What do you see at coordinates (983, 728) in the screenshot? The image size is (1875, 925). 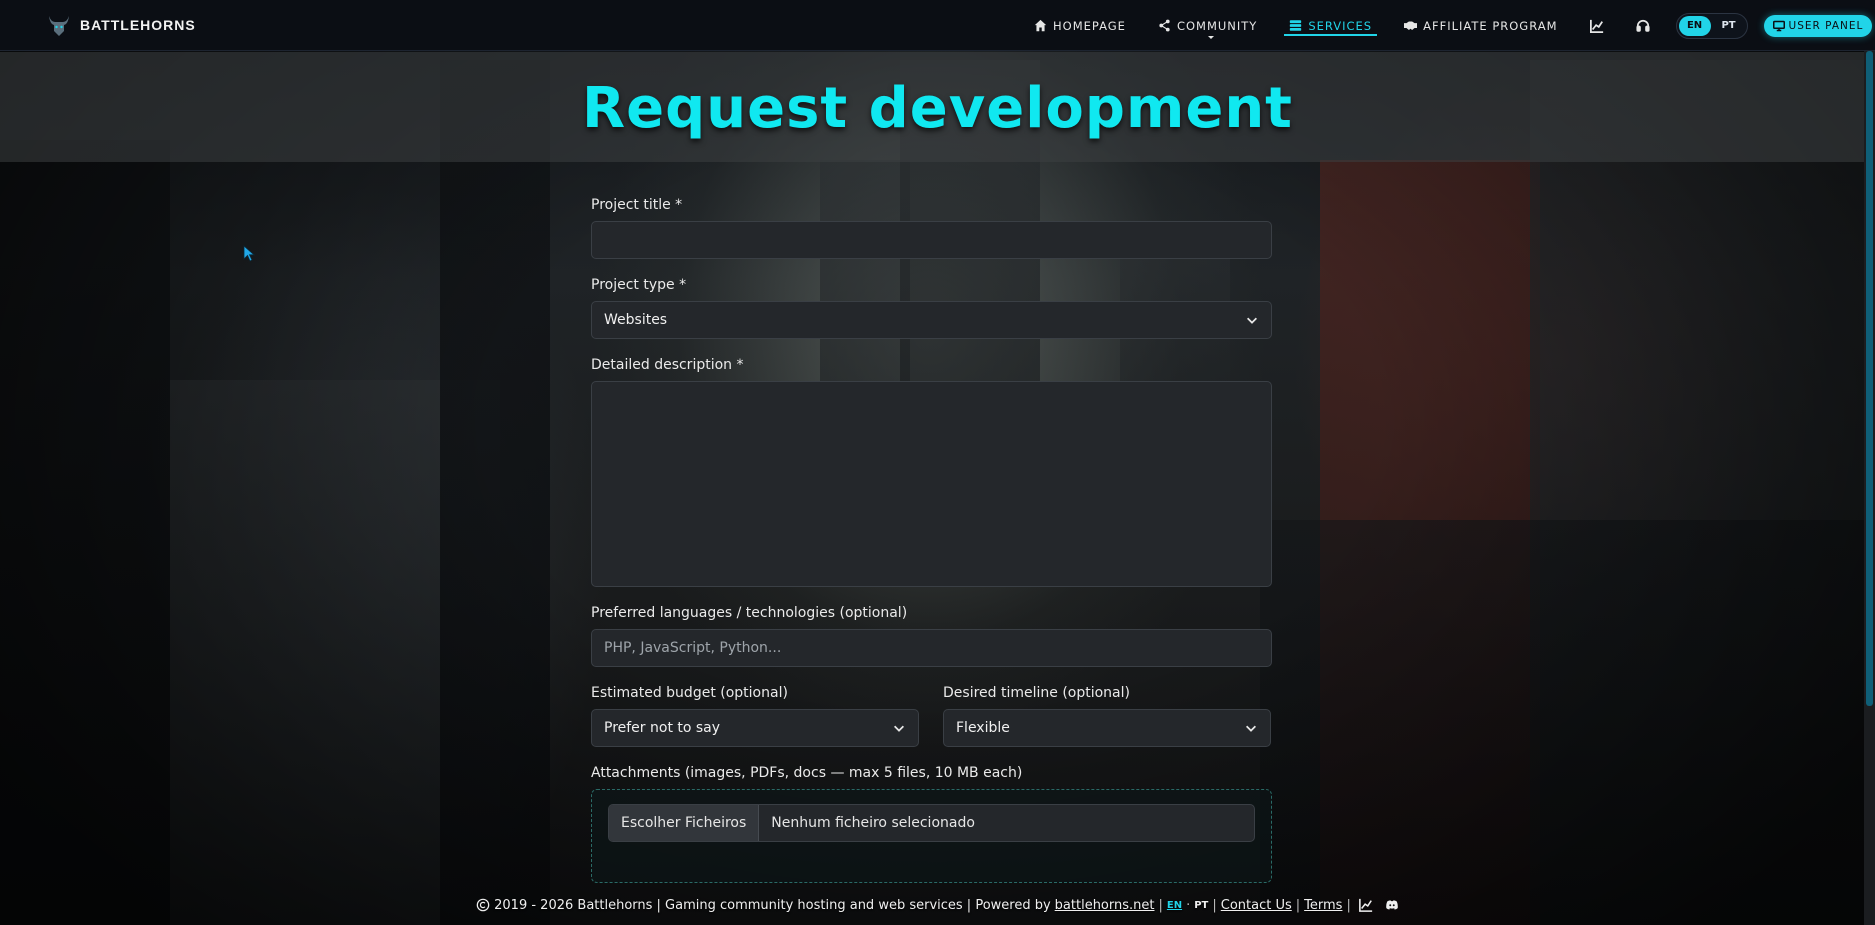 I see `timeline-value: Flexible` at bounding box center [983, 728].